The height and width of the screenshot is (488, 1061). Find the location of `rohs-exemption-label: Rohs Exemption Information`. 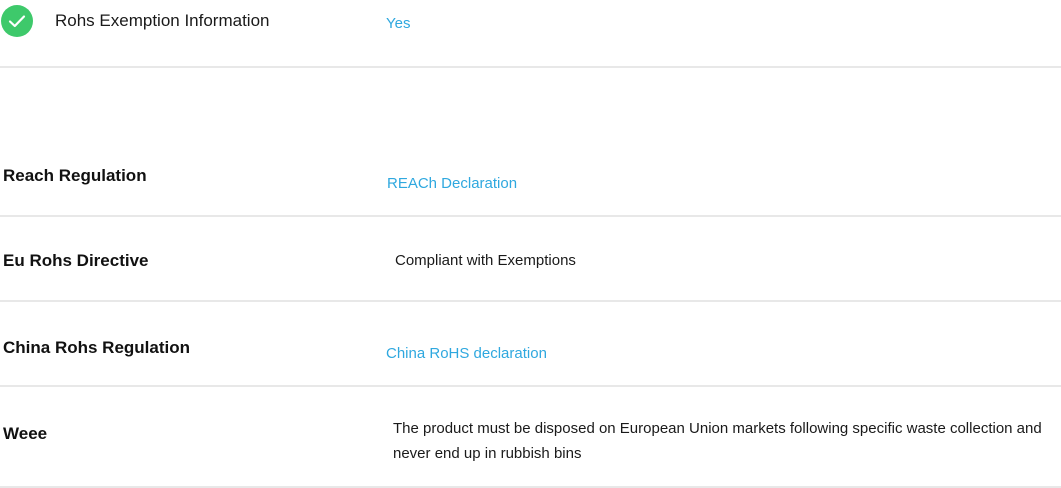

rohs-exemption-label: Rohs Exemption Information is located at coordinates (162, 20).